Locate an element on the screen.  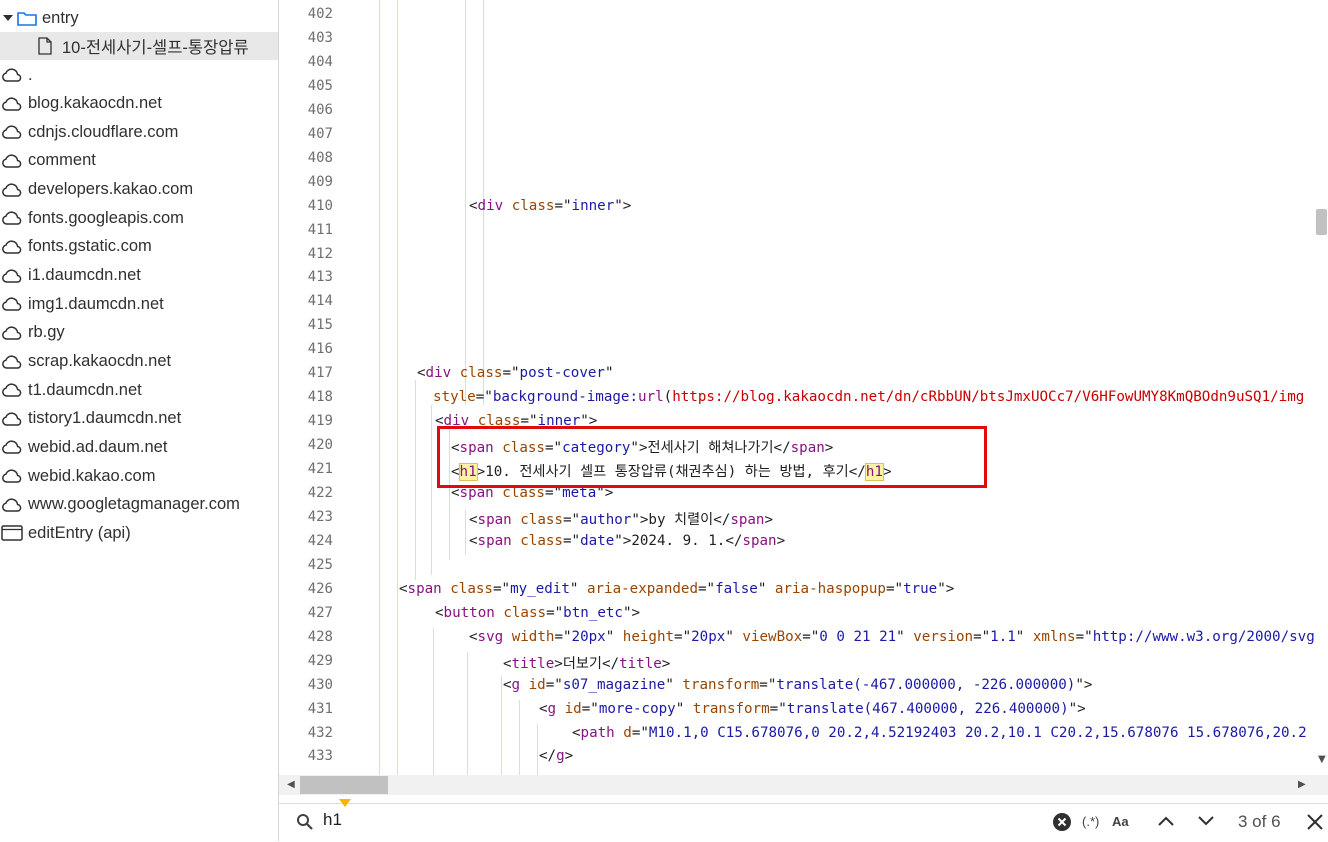
resize-handle-icon is located at coordinates (345, 803).